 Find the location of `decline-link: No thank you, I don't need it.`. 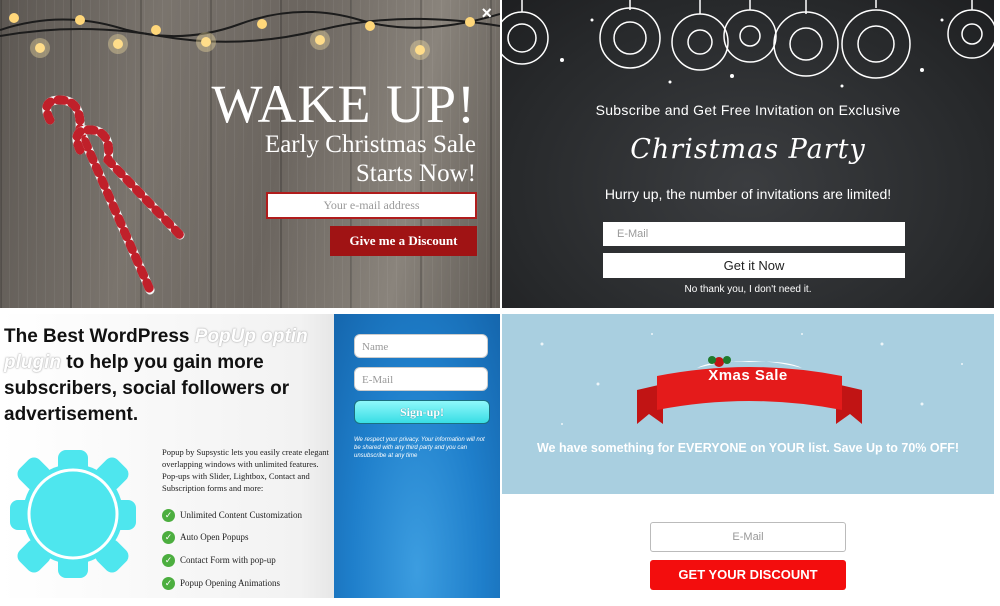

decline-link: No thank you, I don't need it. is located at coordinates (748, 289).